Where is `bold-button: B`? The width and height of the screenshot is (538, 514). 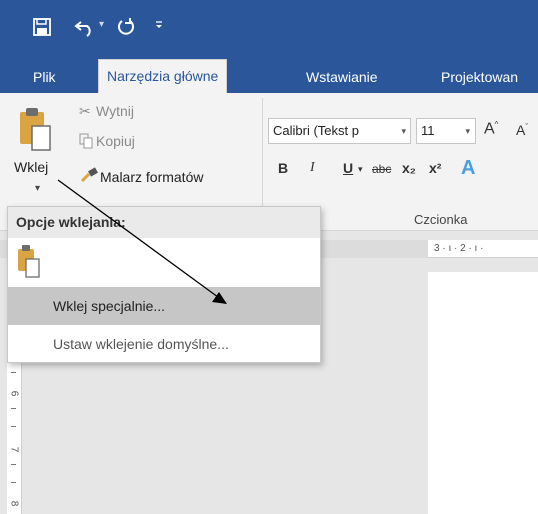 bold-button: B is located at coordinates (283, 168).